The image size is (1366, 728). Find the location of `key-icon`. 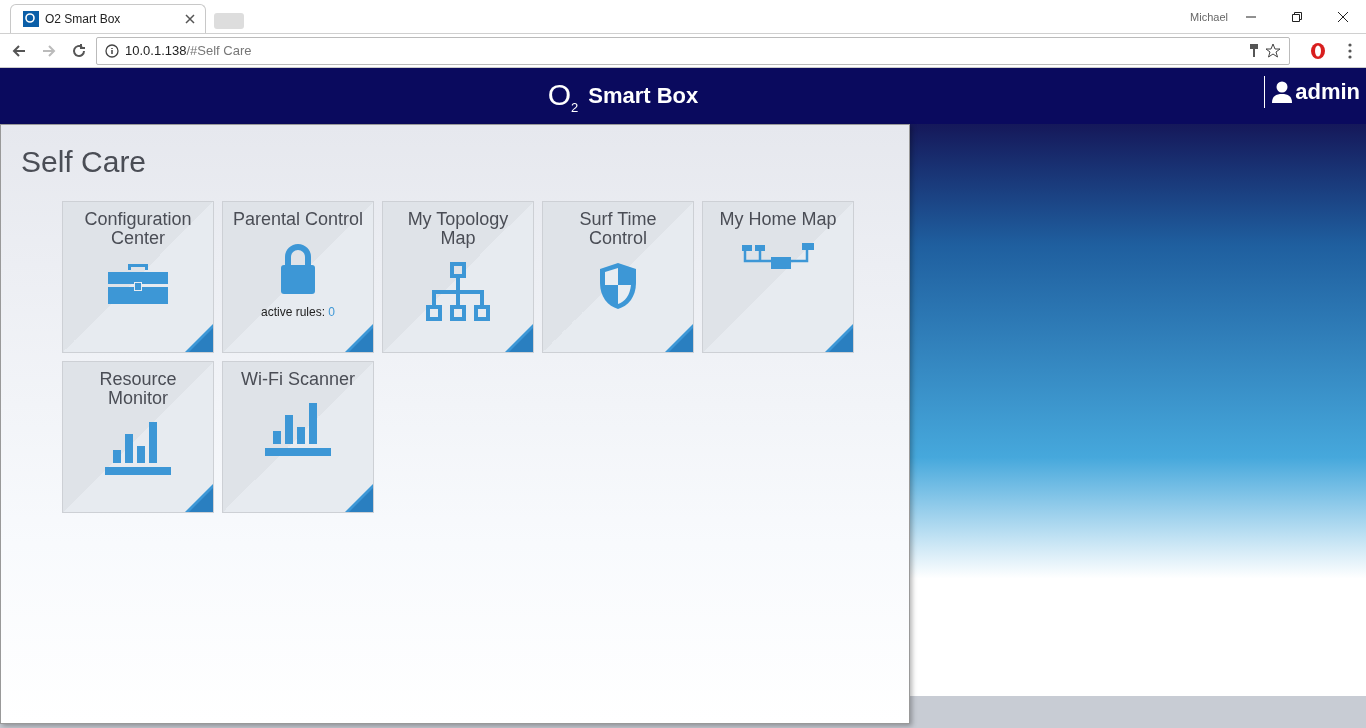

key-icon is located at coordinates (1254, 50).